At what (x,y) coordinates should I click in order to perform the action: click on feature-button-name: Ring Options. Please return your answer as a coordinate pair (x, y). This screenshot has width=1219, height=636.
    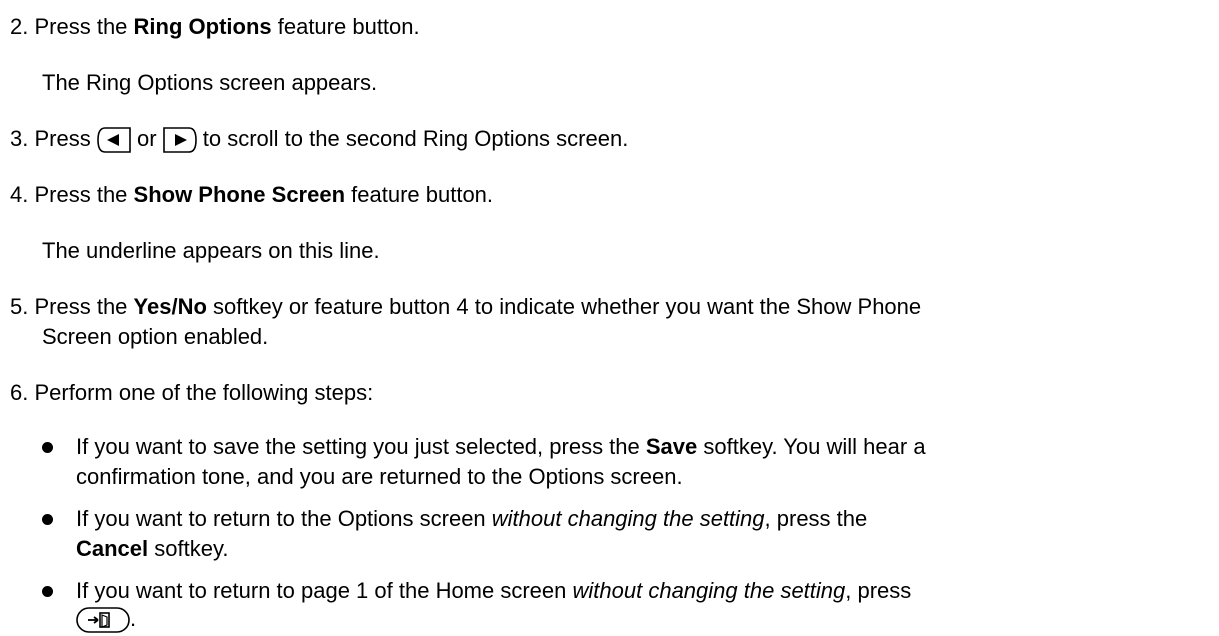
    Looking at the image, I should click on (202, 26).